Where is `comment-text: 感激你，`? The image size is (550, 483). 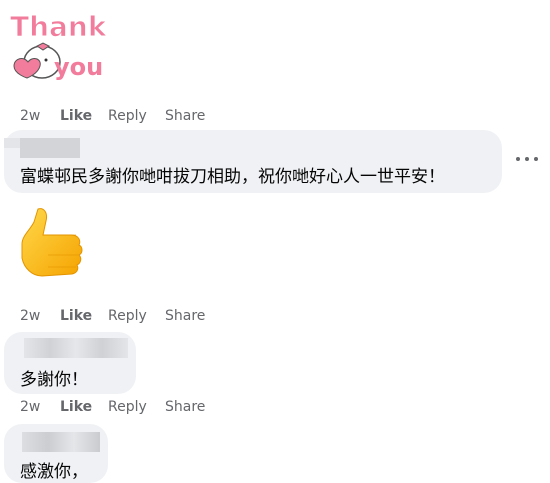 comment-text: 感激你， is located at coordinates (54, 472).